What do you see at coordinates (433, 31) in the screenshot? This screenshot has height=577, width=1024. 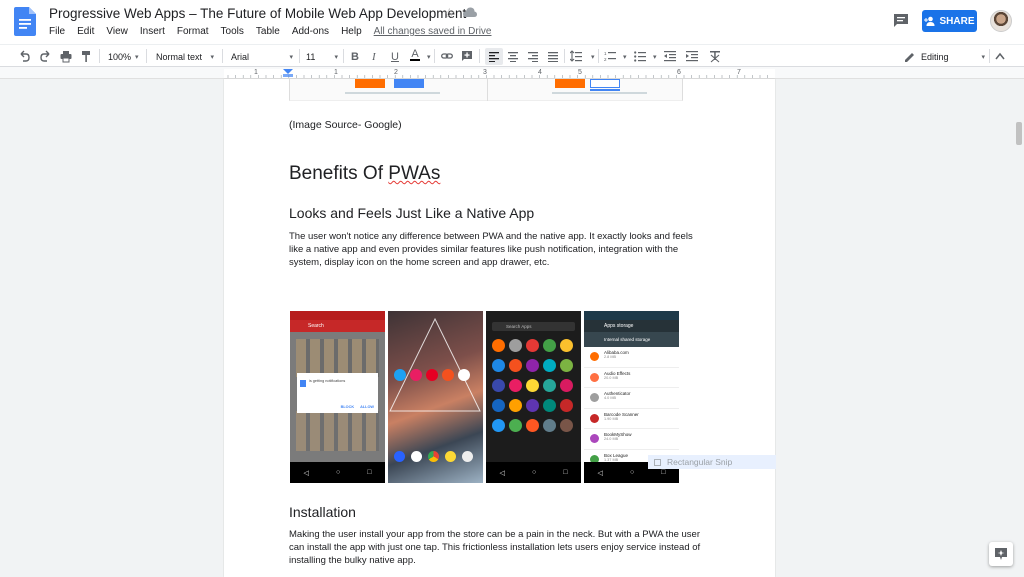 I see `save-status-link: All changes saved in Drive` at bounding box center [433, 31].